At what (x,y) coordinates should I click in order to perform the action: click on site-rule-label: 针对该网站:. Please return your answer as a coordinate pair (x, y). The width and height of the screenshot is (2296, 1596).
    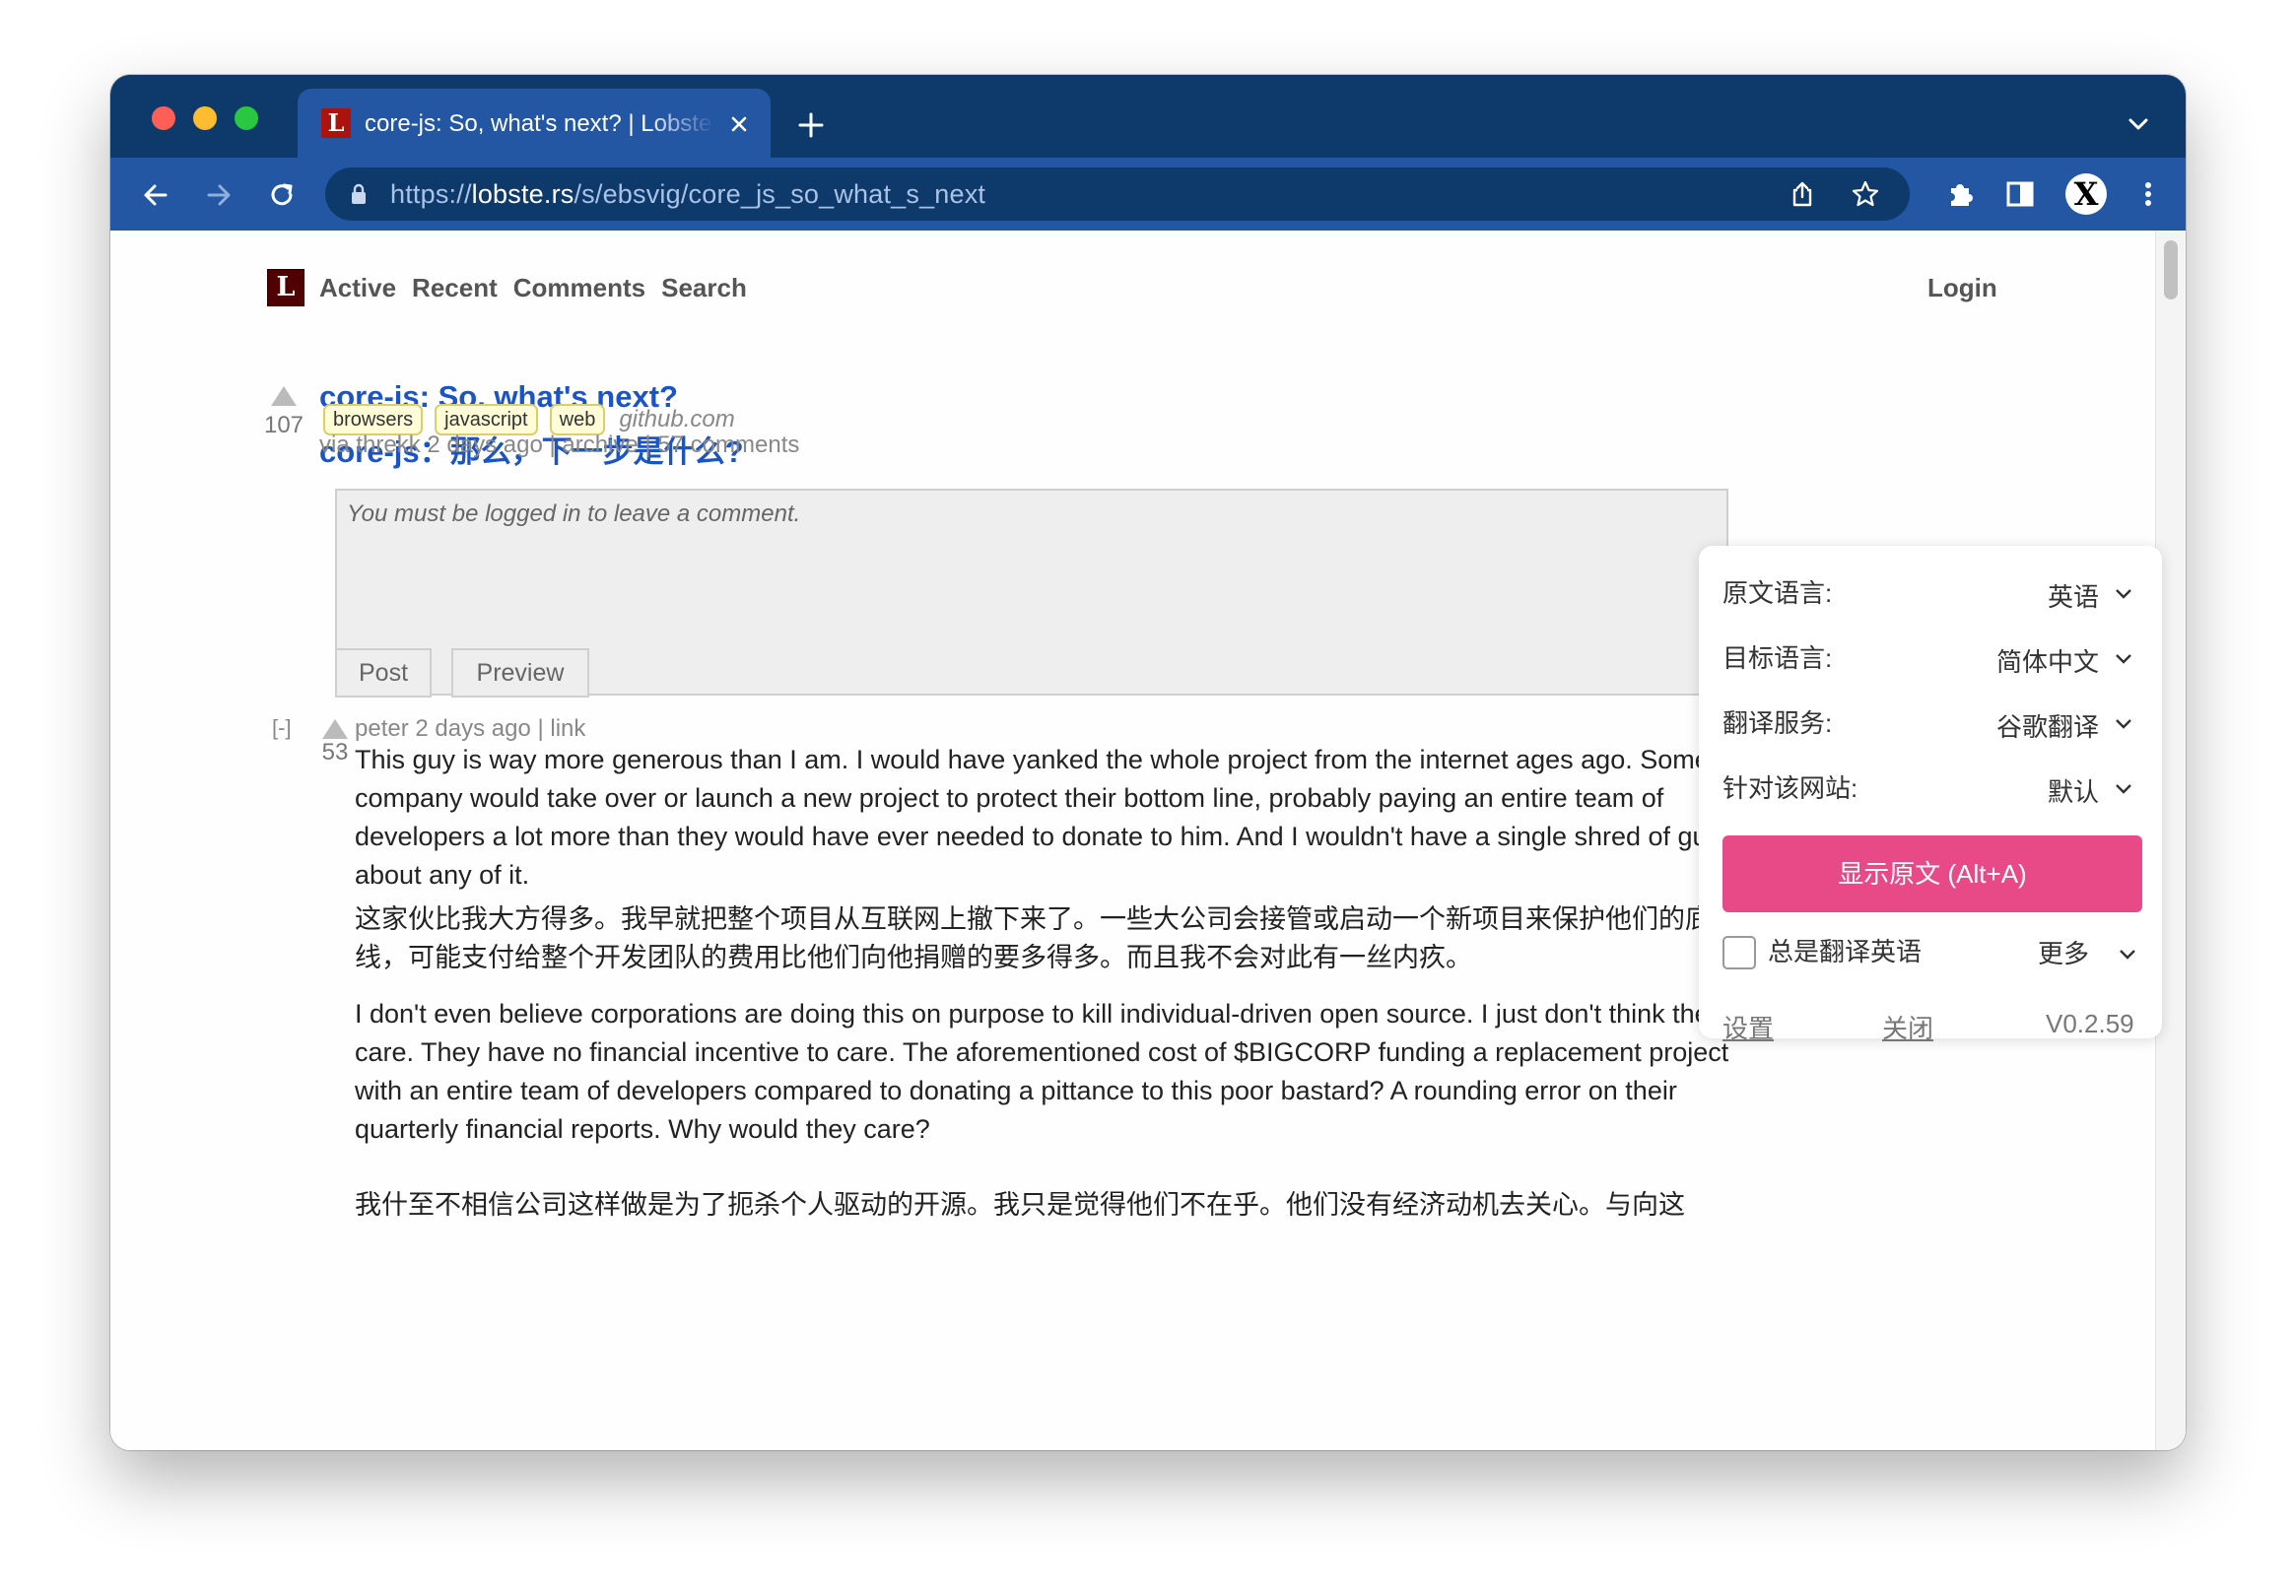
    Looking at the image, I should click on (1790, 788).